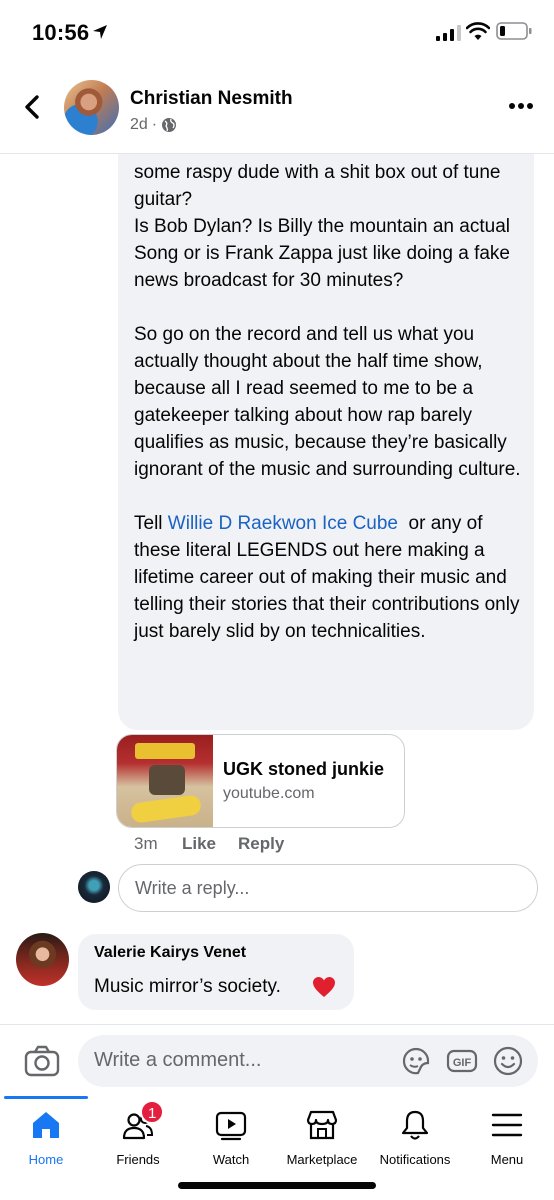  I want to click on thumbnail-figure, so click(167, 780).